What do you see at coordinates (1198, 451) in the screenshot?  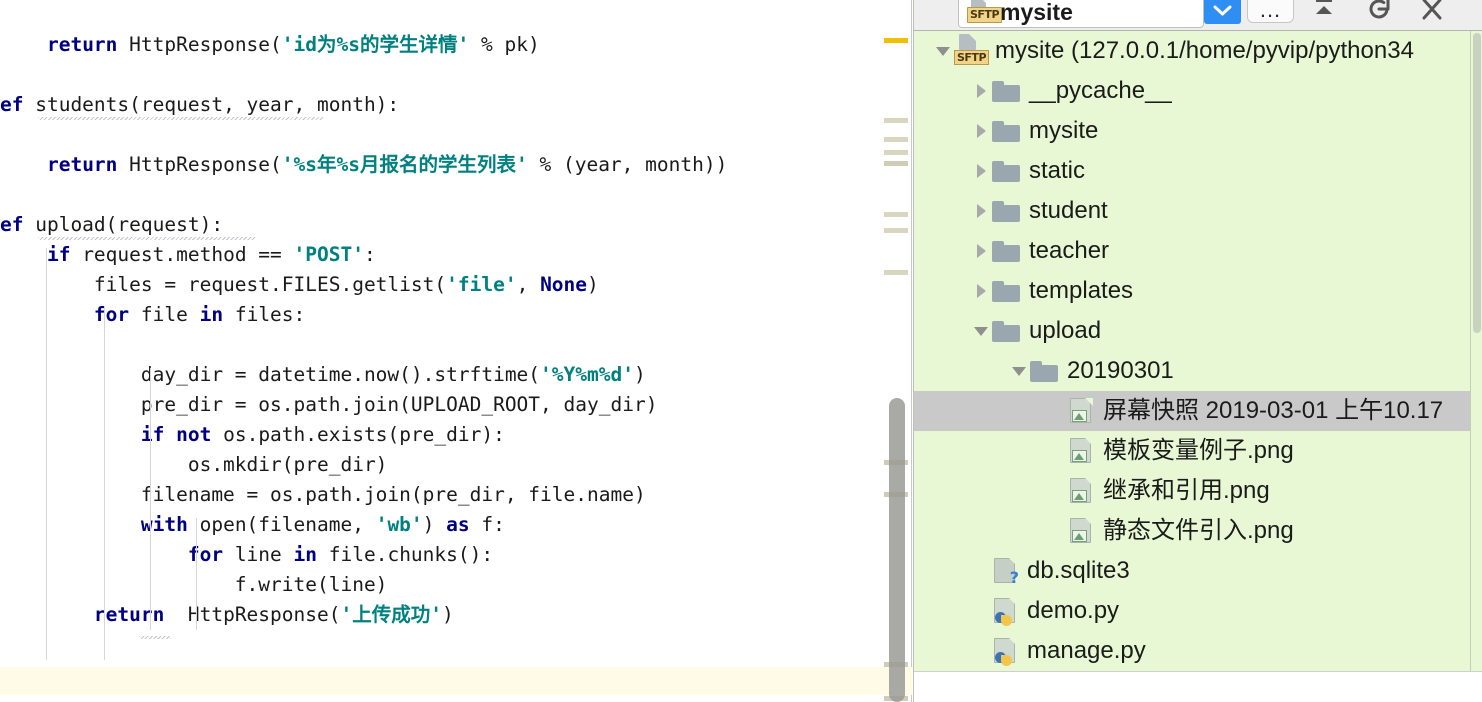 I see `tree-row: 模板变量例子.png` at bounding box center [1198, 451].